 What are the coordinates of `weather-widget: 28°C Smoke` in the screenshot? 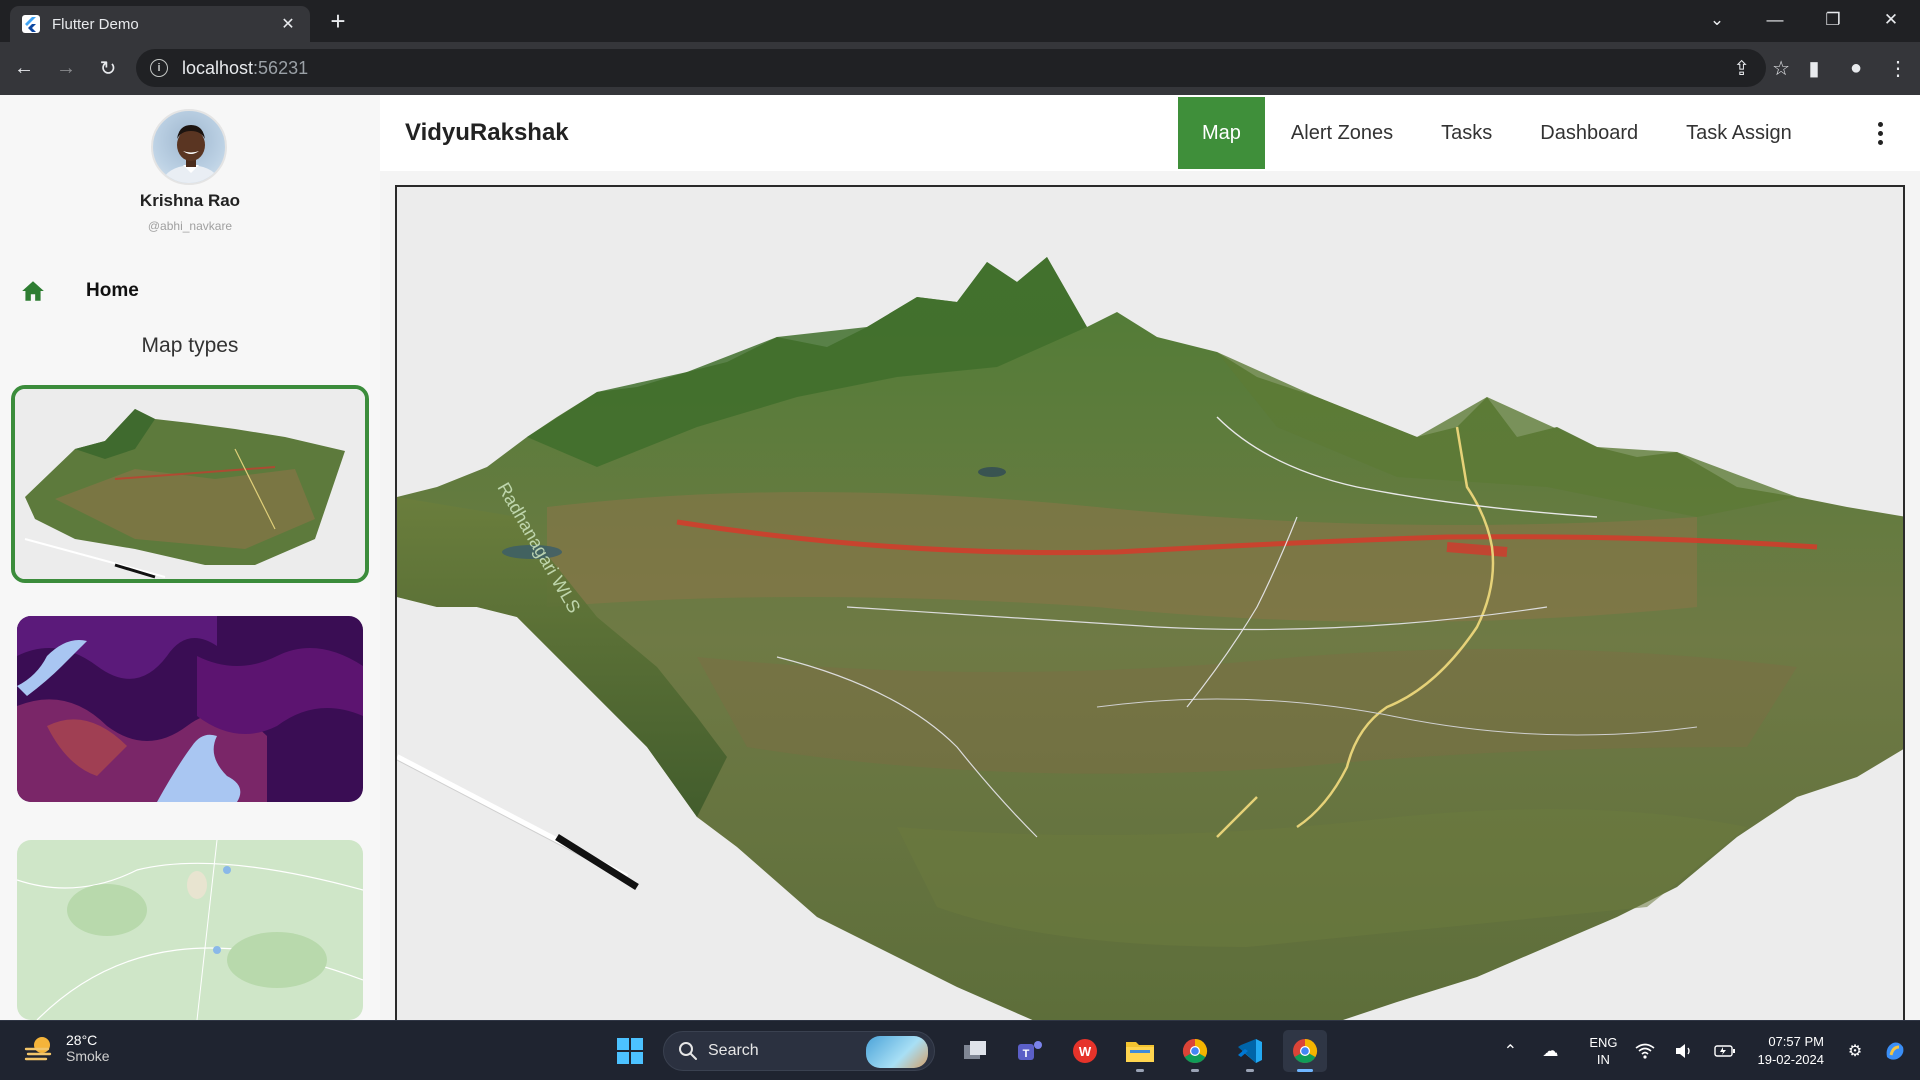 It's located at (66, 1048).